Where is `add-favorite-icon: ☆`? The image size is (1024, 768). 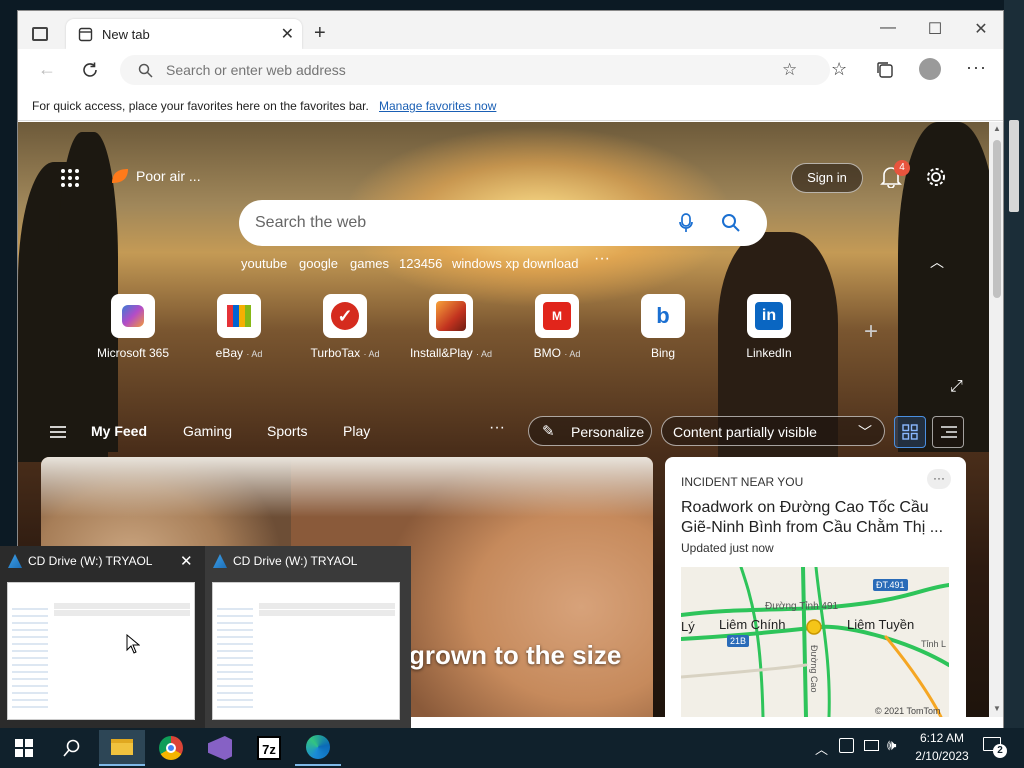 add-favorite-icon: ☆ is located at coordinates (789, 70).